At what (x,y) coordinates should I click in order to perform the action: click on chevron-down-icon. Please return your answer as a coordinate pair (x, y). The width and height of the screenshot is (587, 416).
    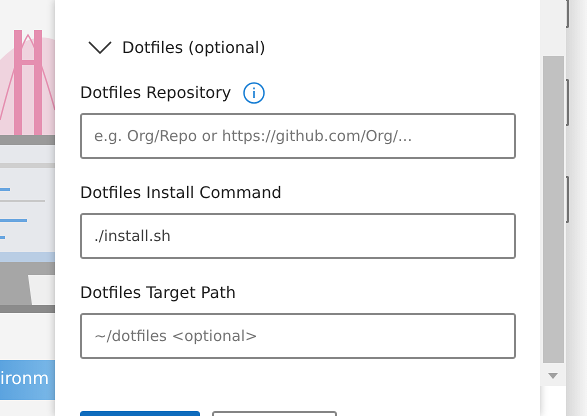
    Looking at the image, I should click on (100, 47).